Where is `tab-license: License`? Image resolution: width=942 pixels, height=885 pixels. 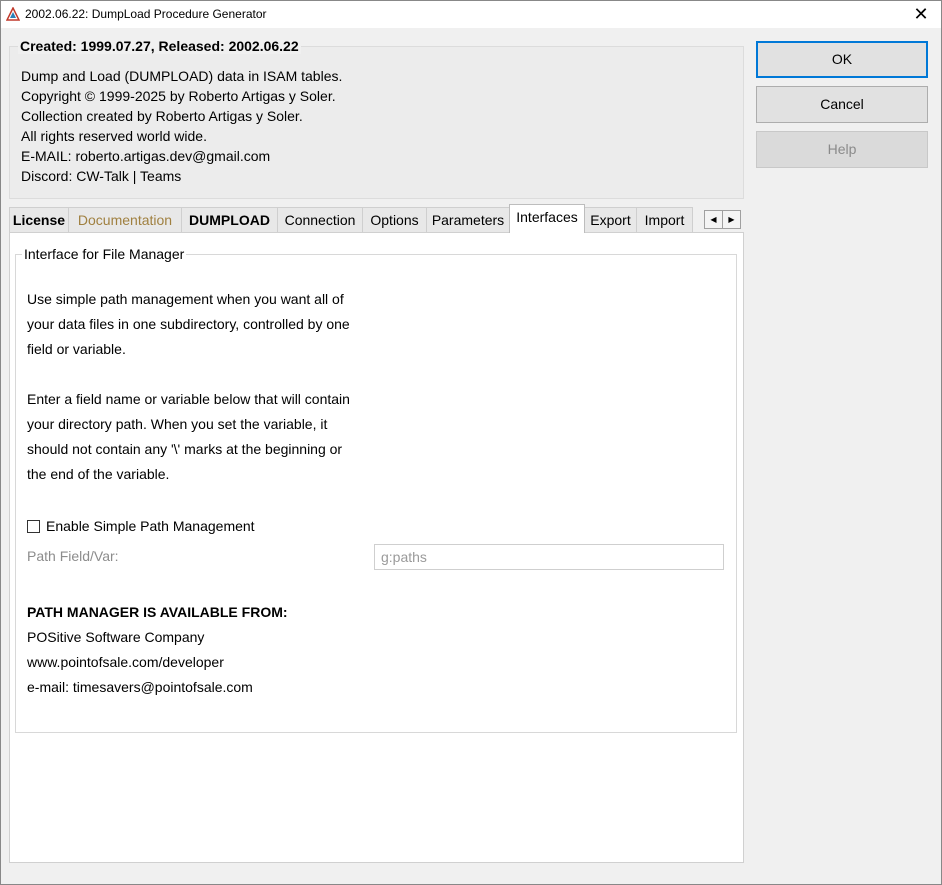 tab-license: License is located at coordinates (39, 219).